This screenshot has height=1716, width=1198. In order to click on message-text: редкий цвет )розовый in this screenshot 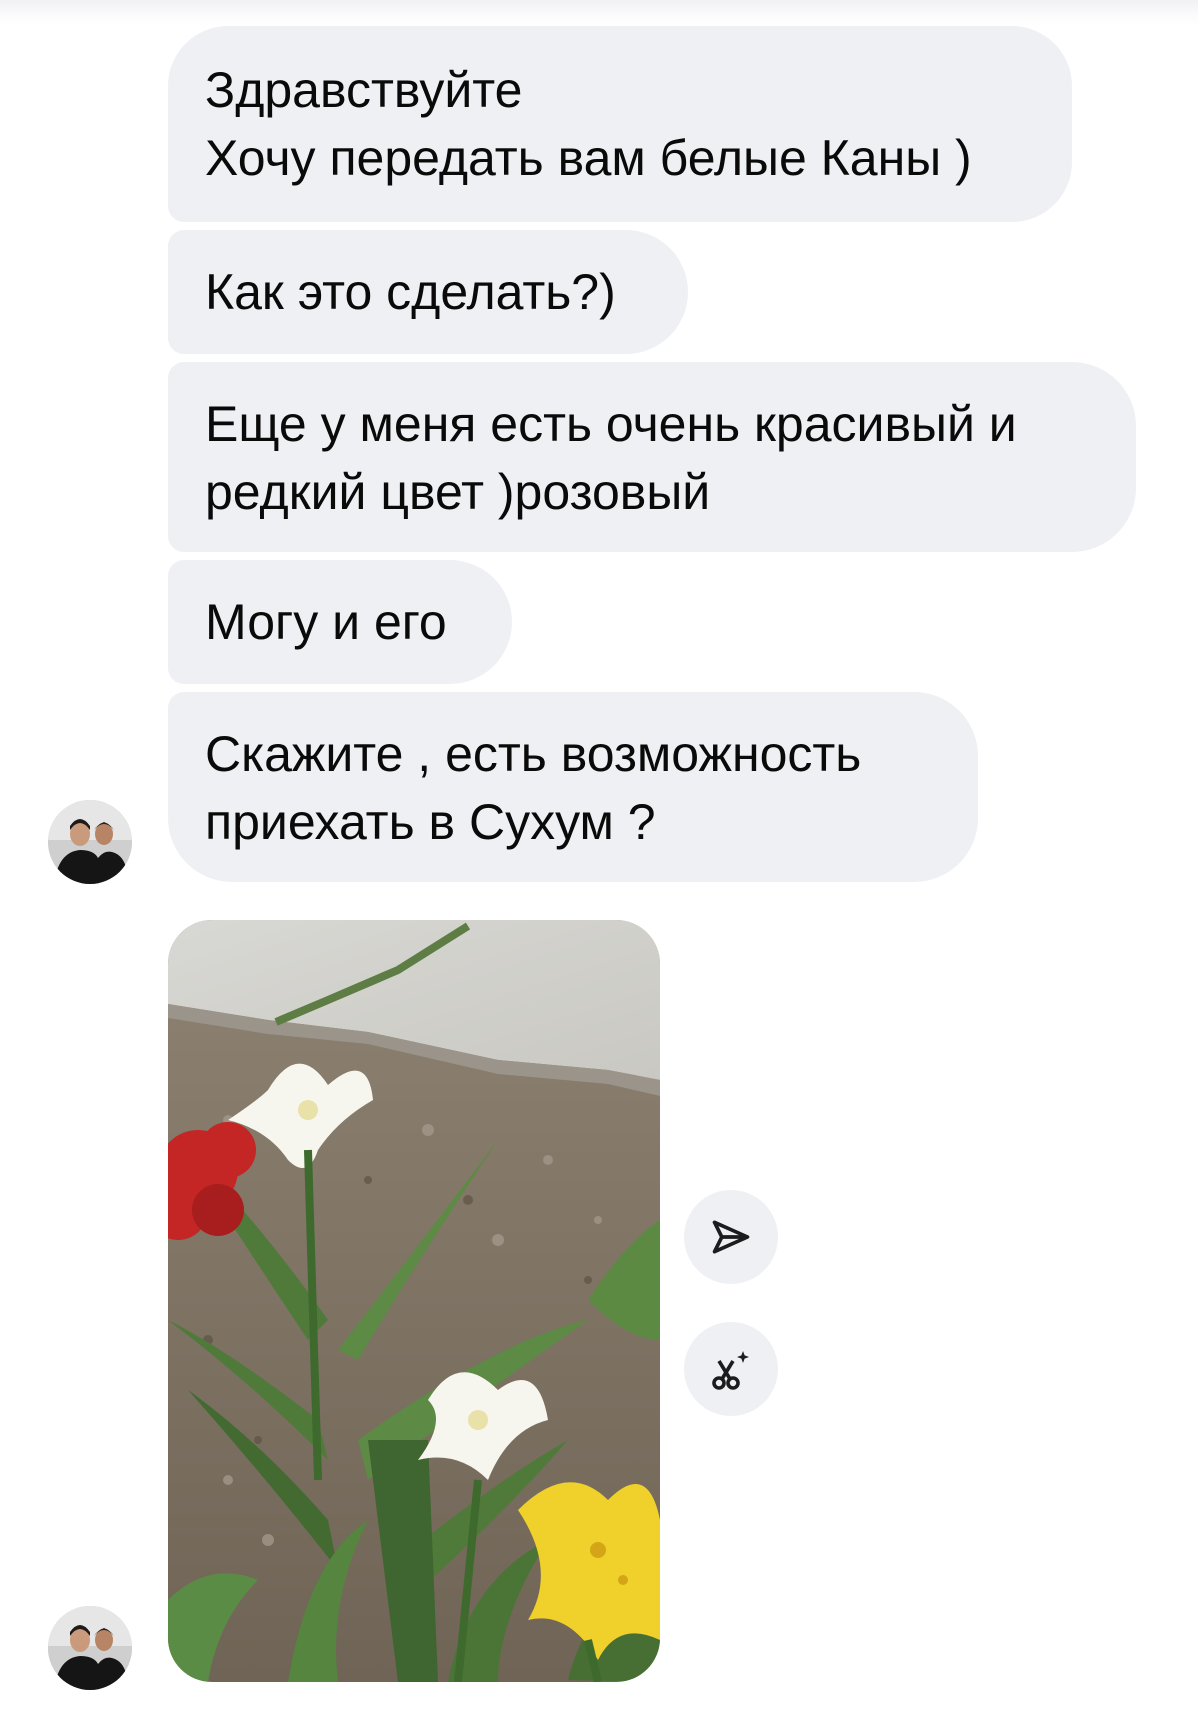, I will do `click(458, 492)`.